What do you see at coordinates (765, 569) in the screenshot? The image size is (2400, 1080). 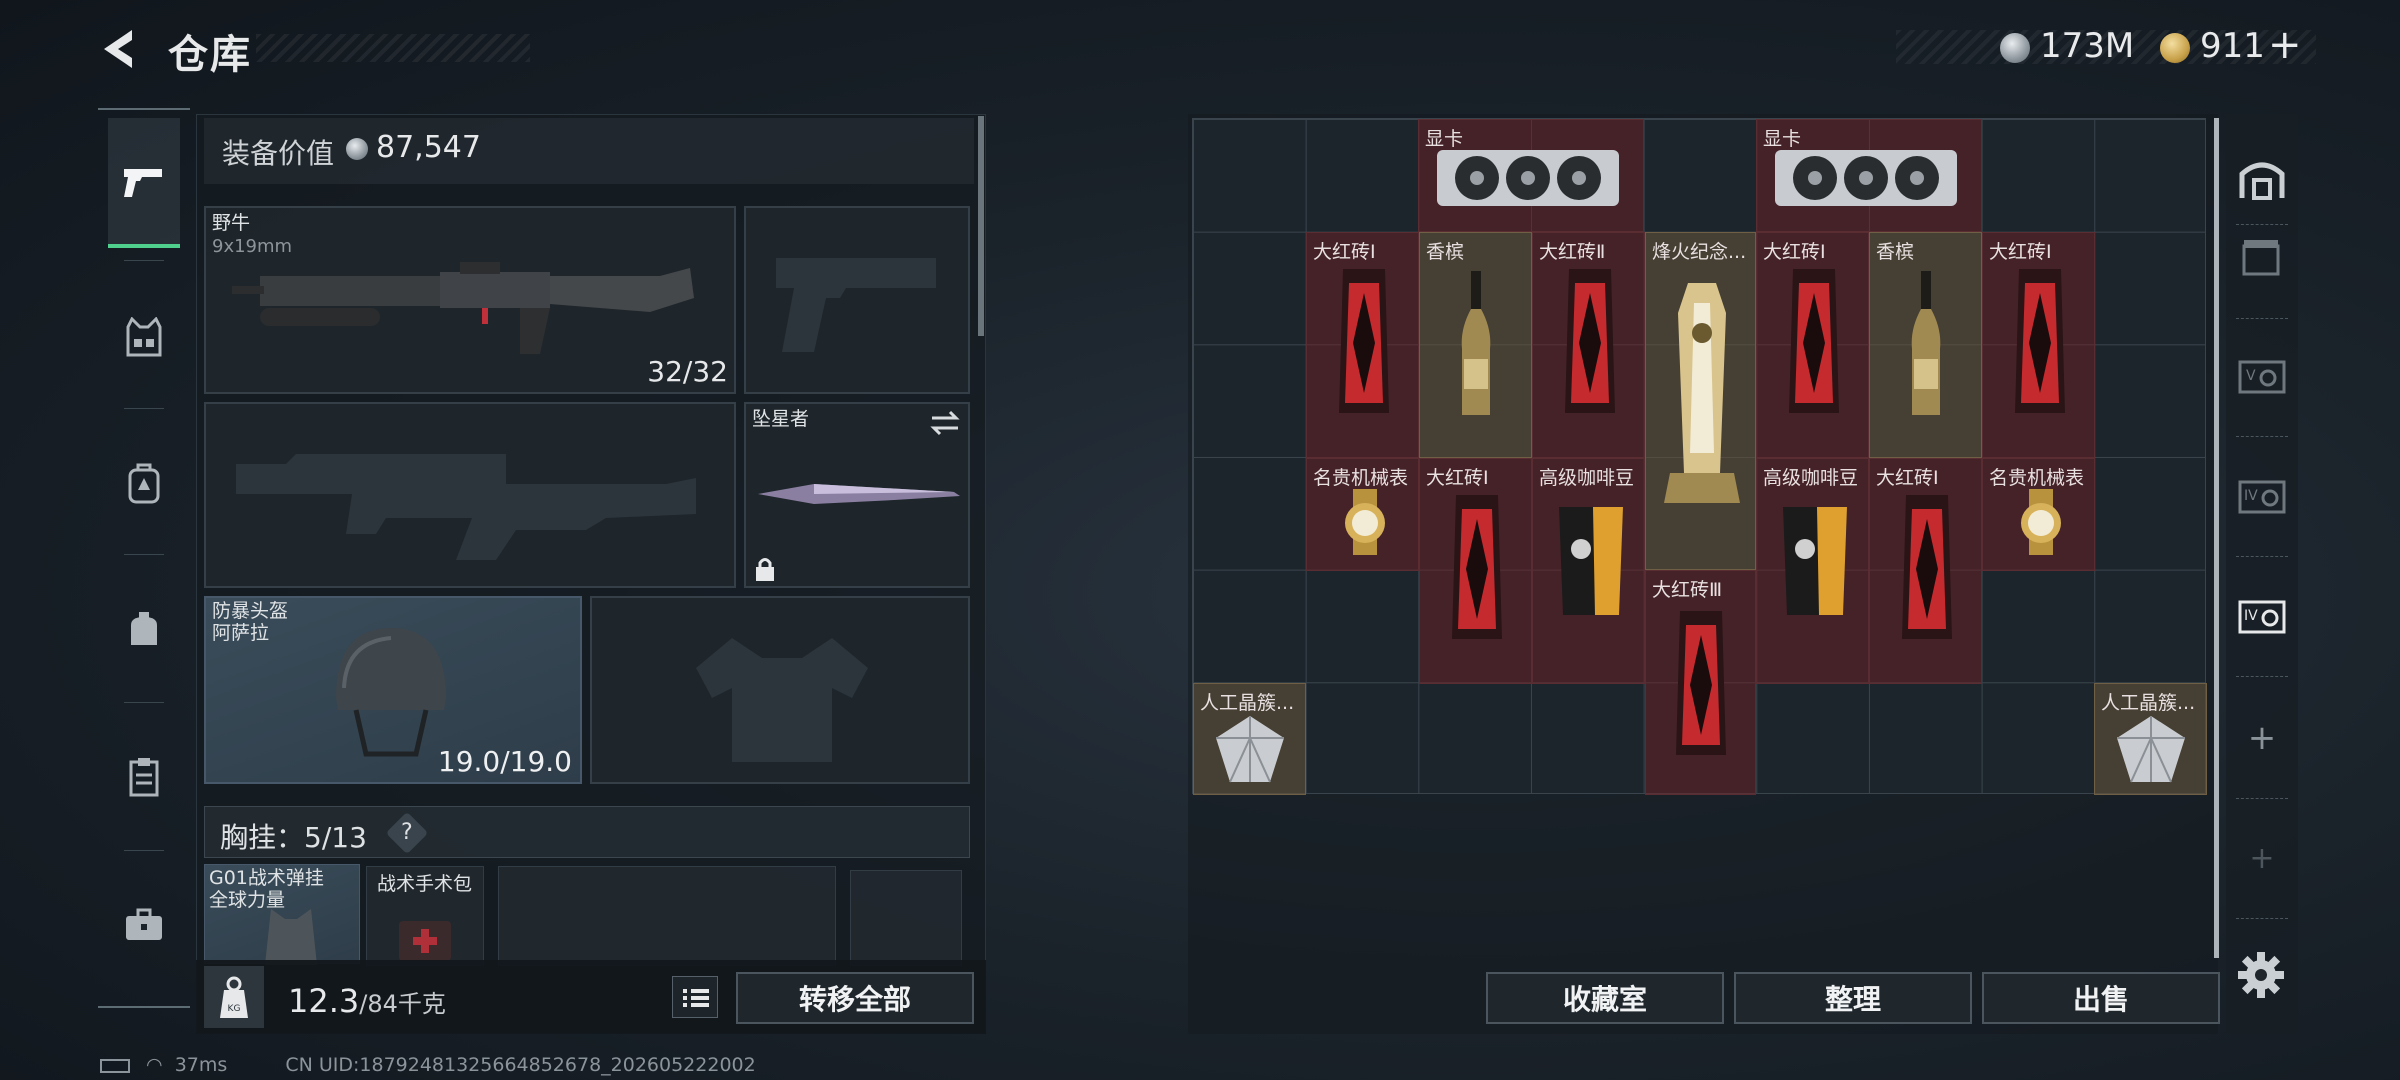 I see `lock-icon` at bounding box center [765, 569].